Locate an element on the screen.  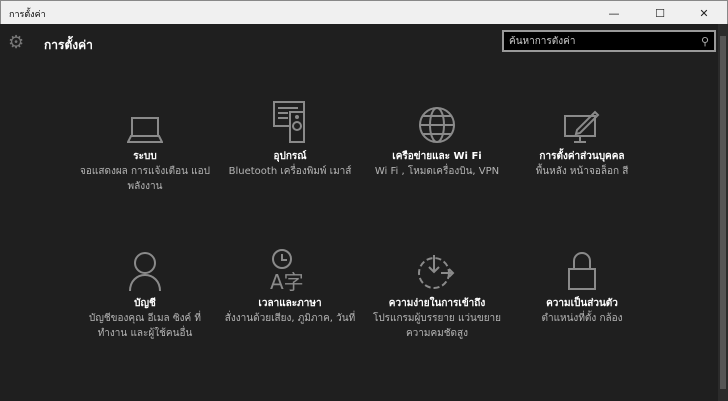
maximize-button: ☐ is located at coordinates (660, 13).